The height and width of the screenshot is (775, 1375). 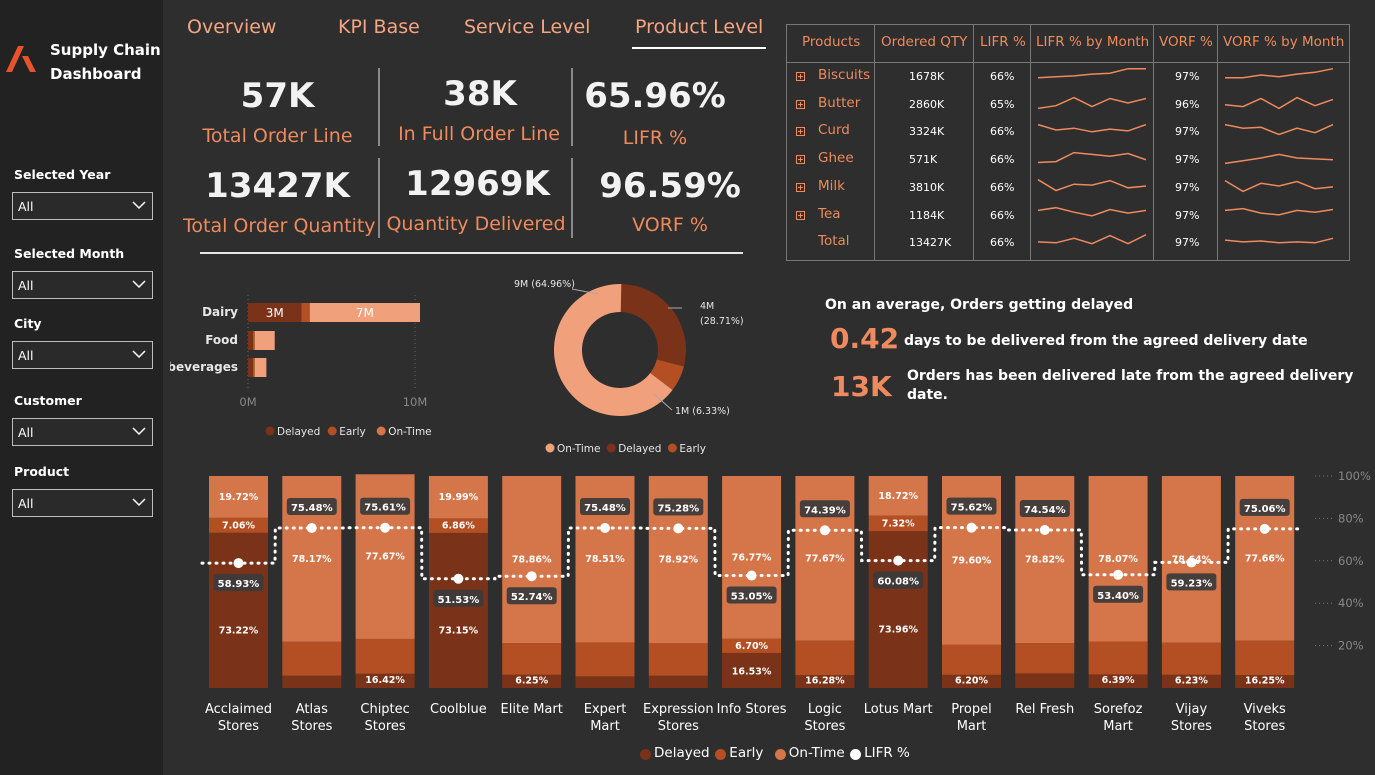 I want to click on y-tick-label: 20%, so click(x=1351, y=646).